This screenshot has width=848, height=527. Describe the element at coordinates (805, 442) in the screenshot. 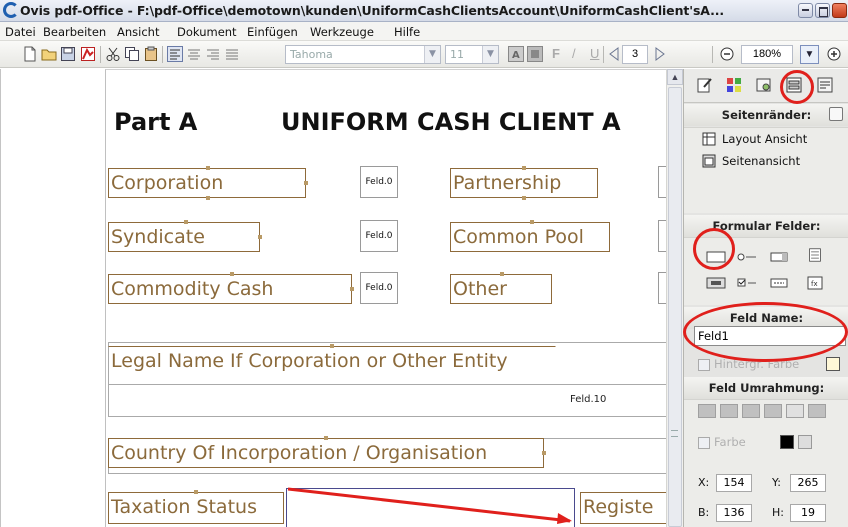

I see `border-width-selector` at that location.